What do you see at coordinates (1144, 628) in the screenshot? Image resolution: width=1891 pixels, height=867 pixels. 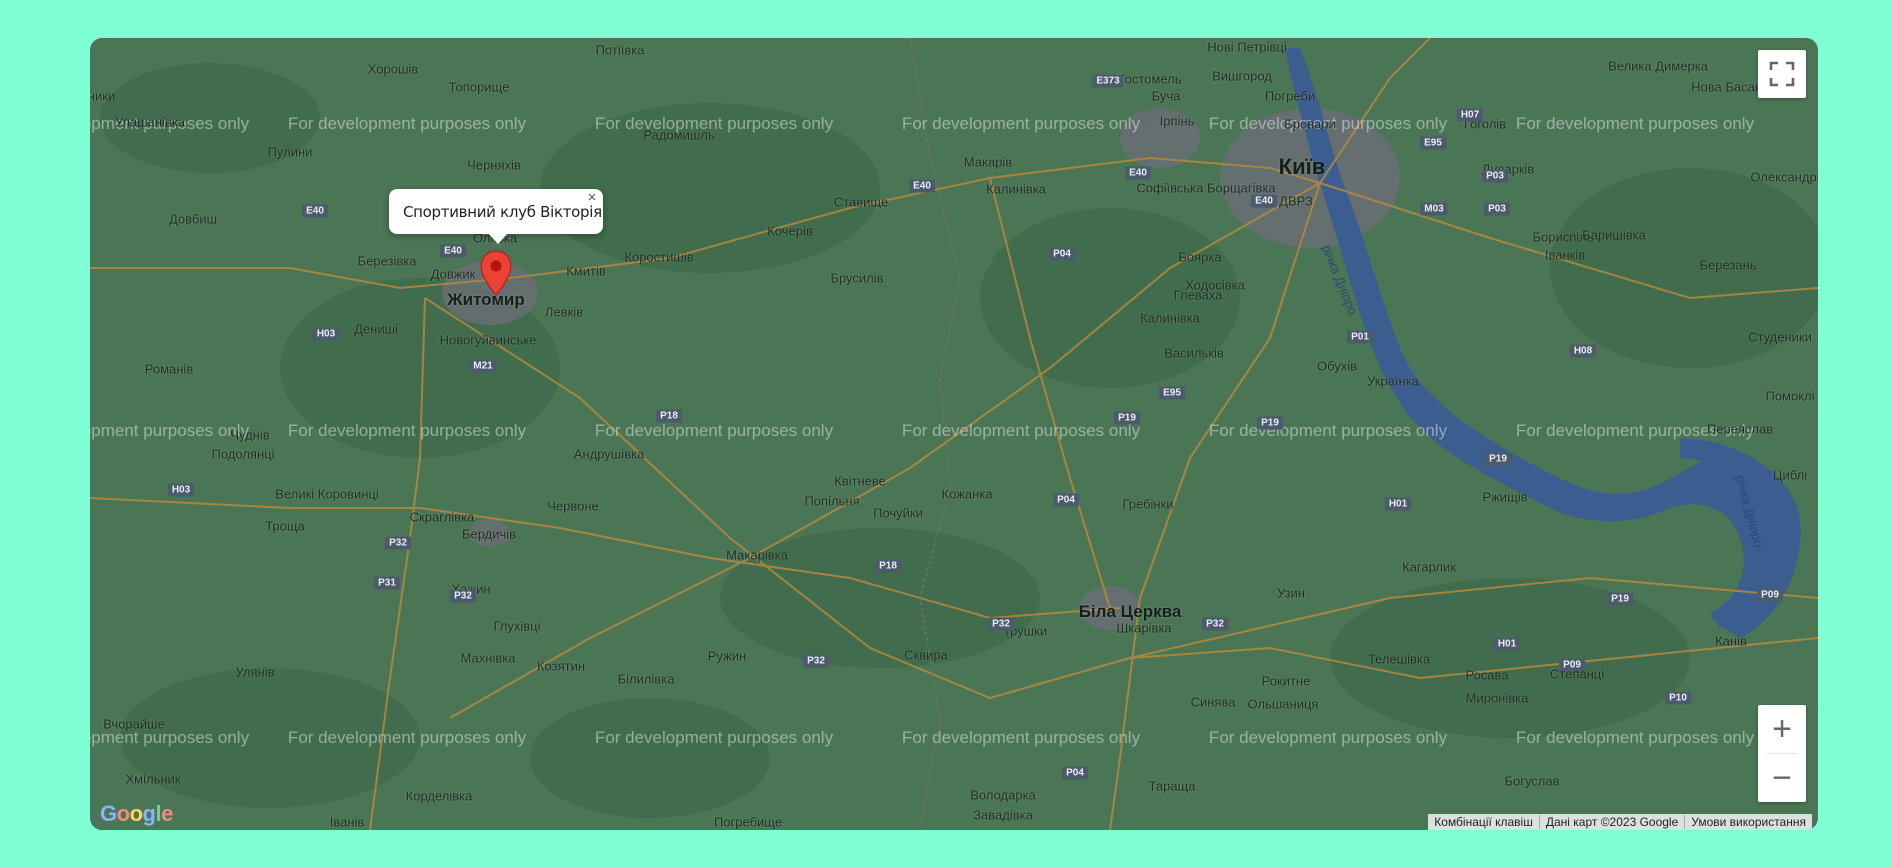 I see `place-label: Шкарівка` at bounding box center [1144, 628].